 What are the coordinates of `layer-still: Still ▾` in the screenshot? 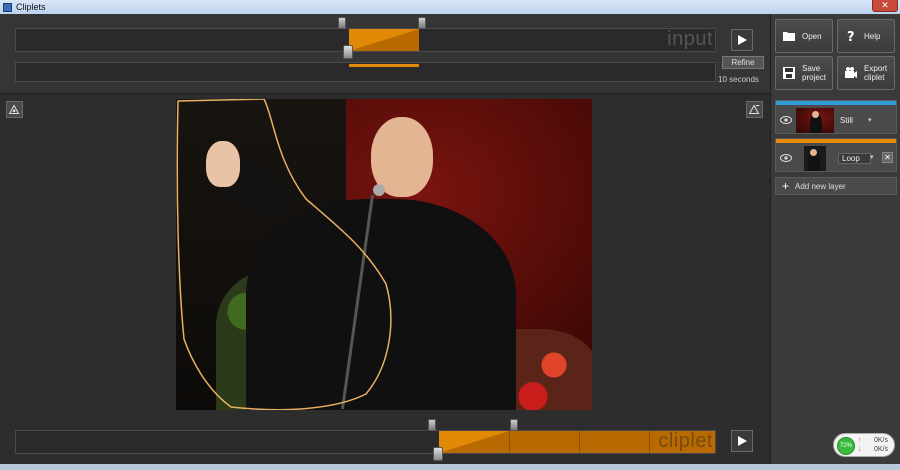 It's located at (836, 117).